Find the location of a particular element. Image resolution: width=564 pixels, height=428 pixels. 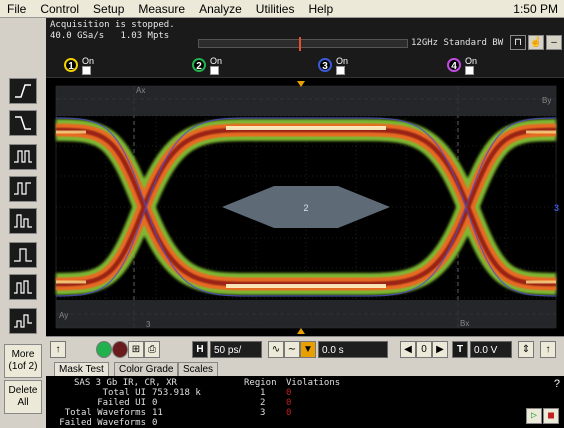

total-ui-label: Total UI is located at coordinates (124, 393).